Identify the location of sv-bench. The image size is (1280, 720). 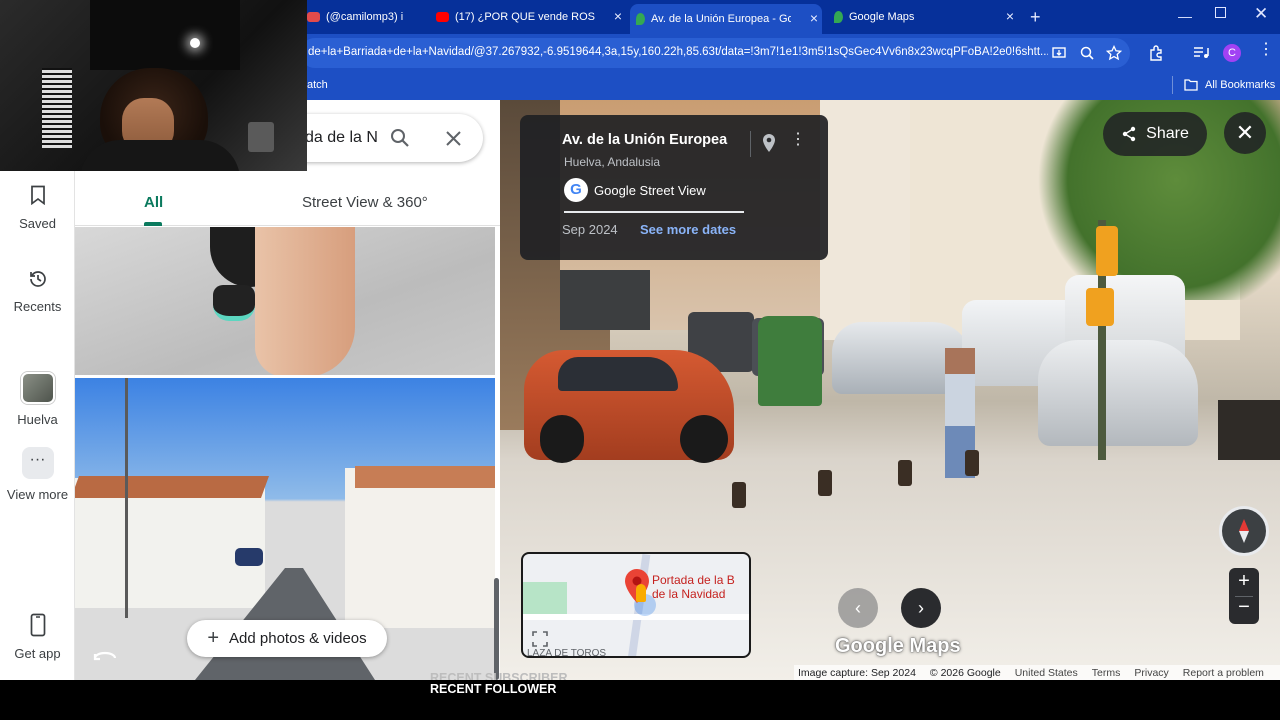
(1249, 430).